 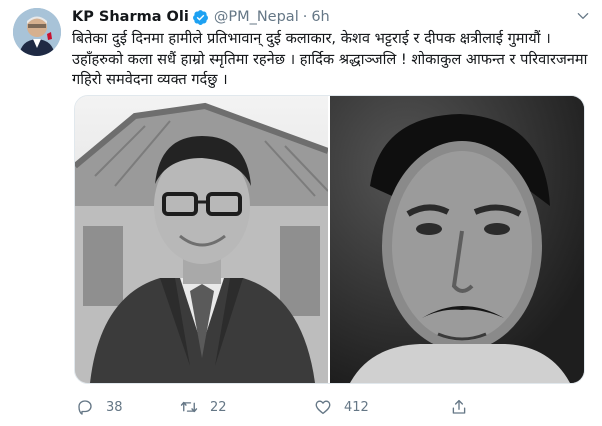 I want to click on retweet-button: 22, so click(x=247, y=407).